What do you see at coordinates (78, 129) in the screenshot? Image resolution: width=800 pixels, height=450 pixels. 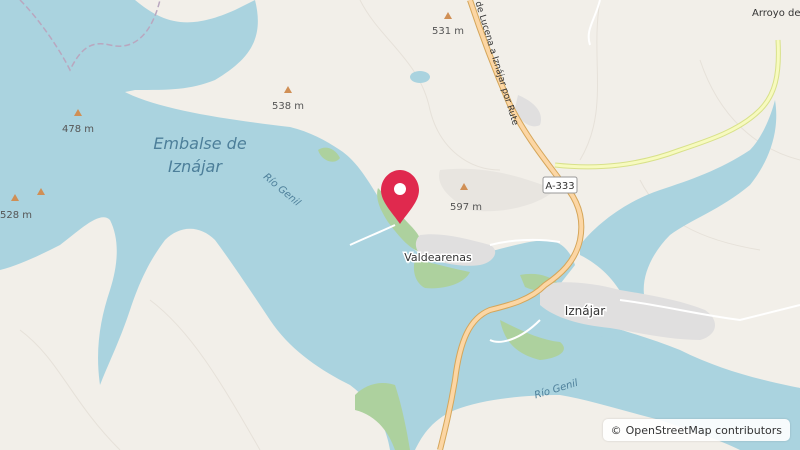 I see `peak-label: 478 m` at bounding box center [78, 129].